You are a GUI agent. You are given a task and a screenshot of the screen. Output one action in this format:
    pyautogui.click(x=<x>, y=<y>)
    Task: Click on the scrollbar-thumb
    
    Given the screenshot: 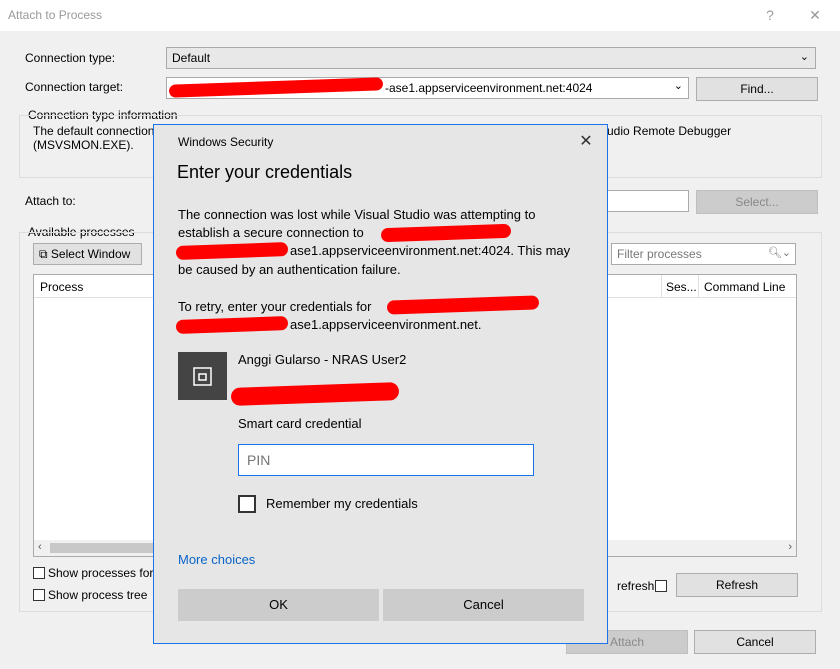 What is the action you would take?
    pyautogui.click(x=103, y=548)
    